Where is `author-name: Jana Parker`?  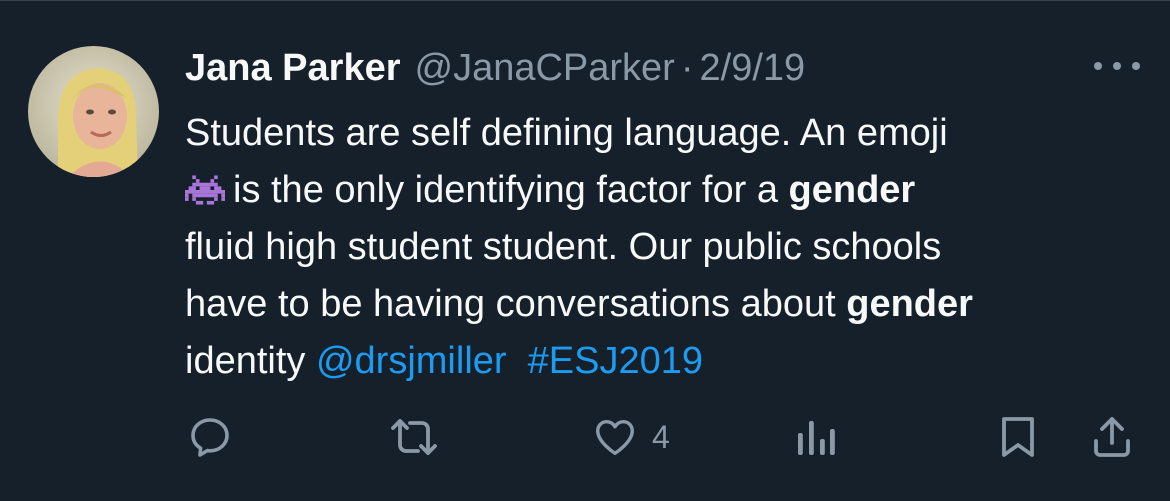 author-name: Jana Parker is located at coordinates (293, 68).